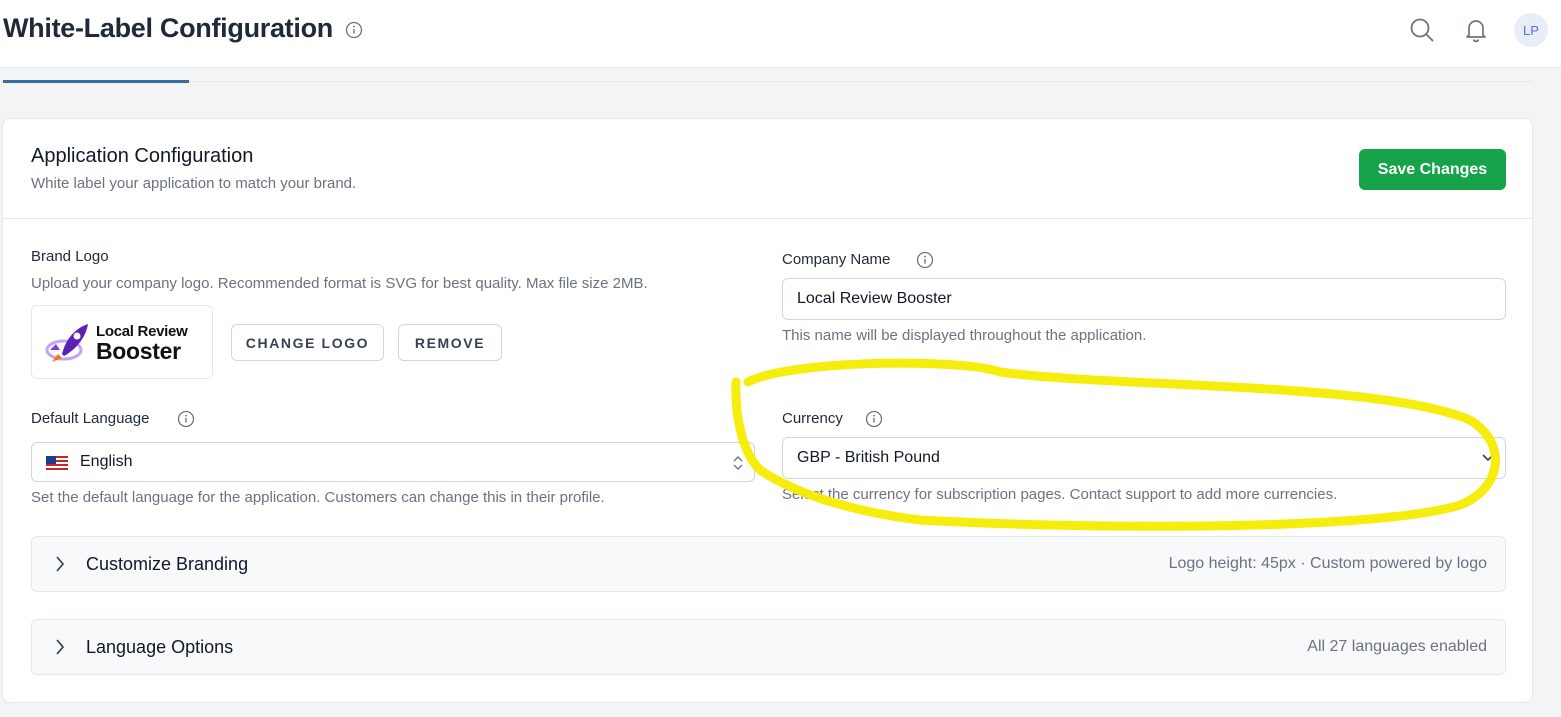  I want to click on search-icon, so click(1422, 30).